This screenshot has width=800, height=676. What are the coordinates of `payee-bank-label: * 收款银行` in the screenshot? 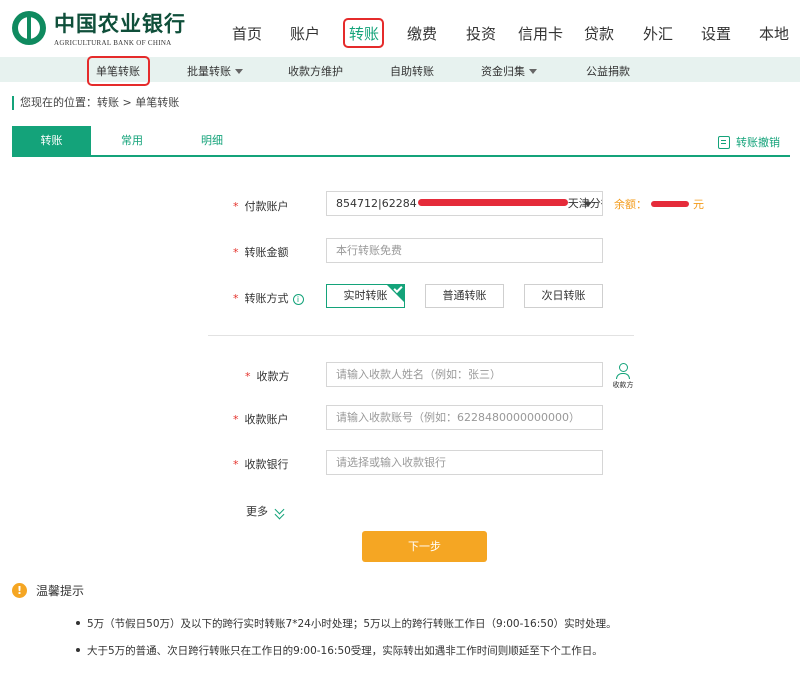 It's located at (261, 464).